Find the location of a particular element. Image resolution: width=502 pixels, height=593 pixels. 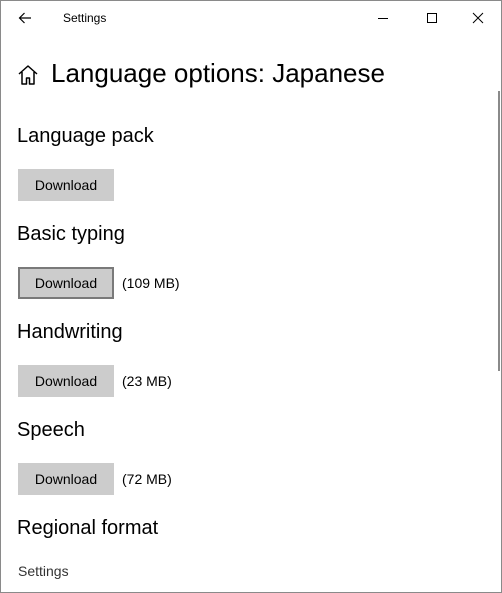

speech-size: (72 MB) is located at coordinates (147, 479).